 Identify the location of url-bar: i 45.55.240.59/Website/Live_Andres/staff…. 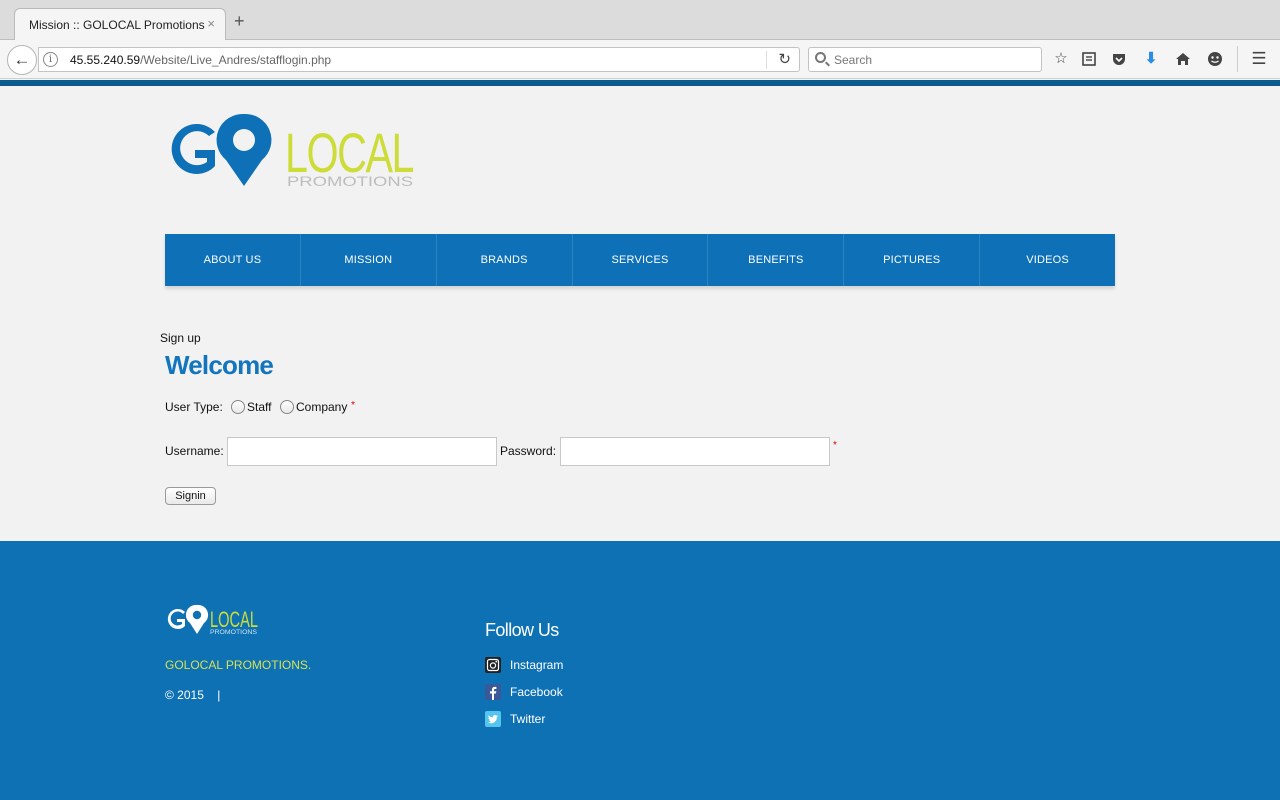
(419, 59).